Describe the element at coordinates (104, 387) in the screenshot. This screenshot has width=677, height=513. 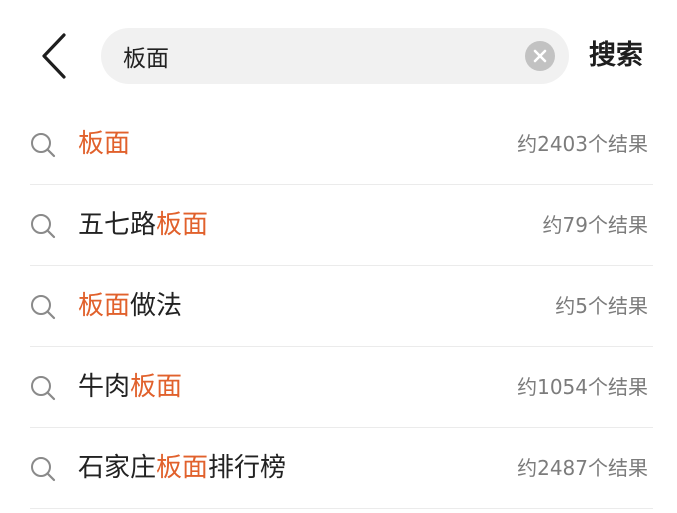
I see `suggestion-text: 牛肉` at that location.